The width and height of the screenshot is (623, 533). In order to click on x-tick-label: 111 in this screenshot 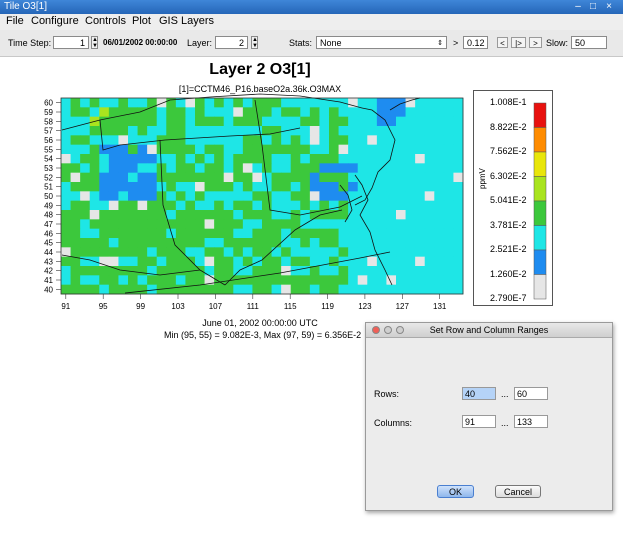, I will do `click(253, 306)`.